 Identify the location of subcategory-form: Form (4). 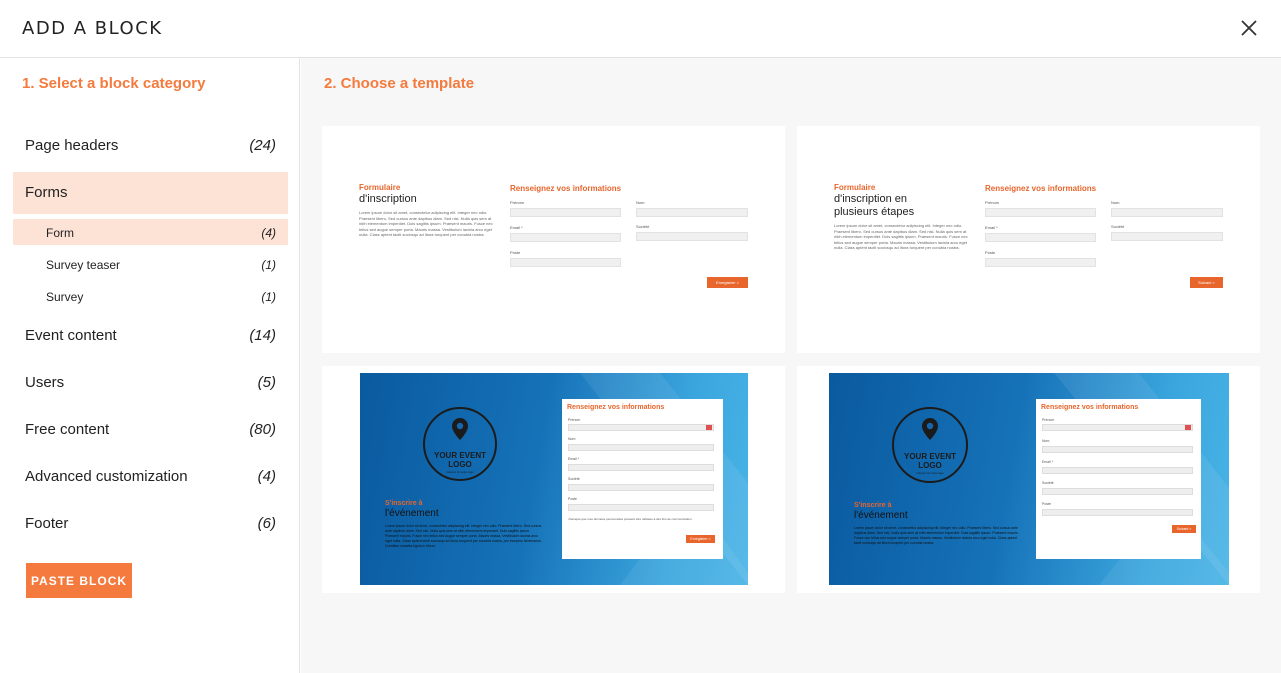
(150, 232).